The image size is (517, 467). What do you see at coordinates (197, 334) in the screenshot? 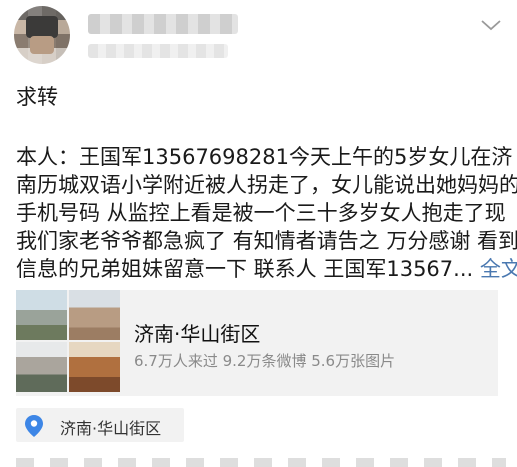
I see `place-card-title: 济南·华山街区` at bounding box center [197, 334].